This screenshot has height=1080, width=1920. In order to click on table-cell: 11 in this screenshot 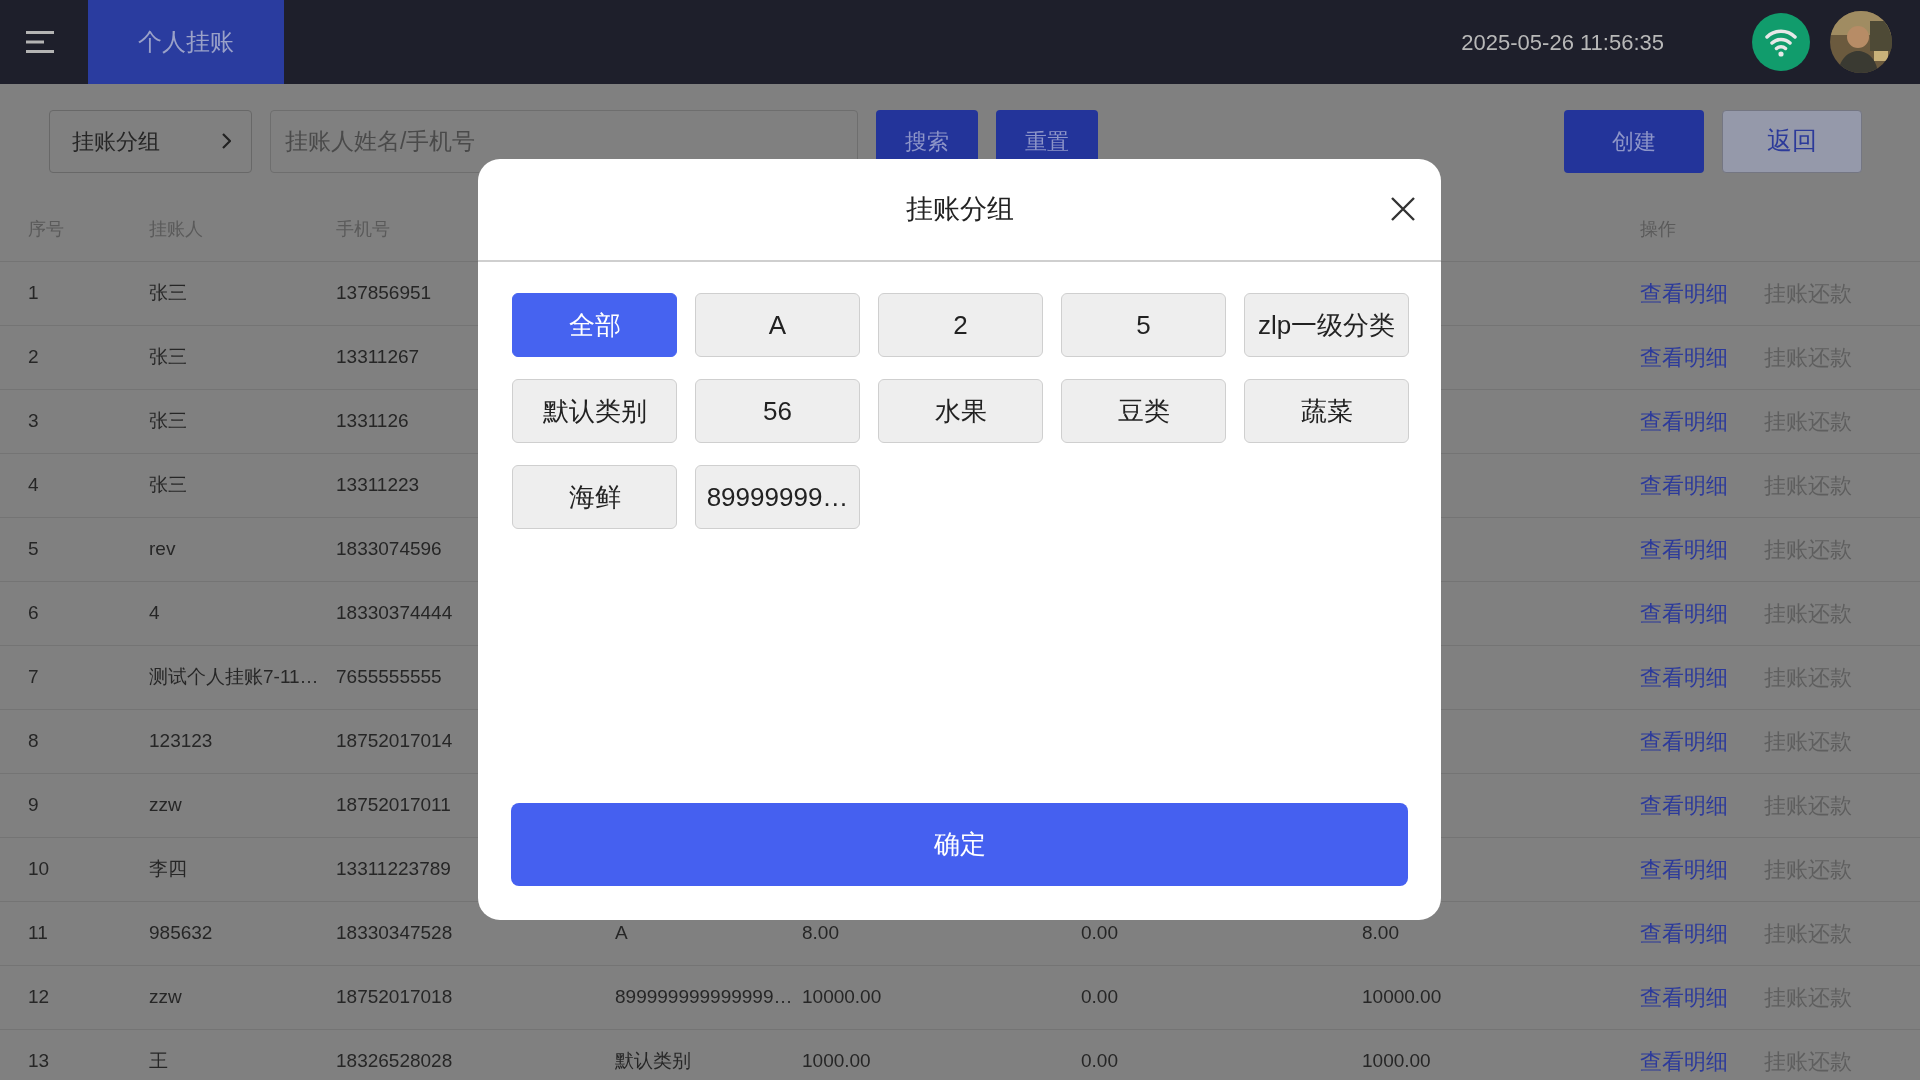, I will do `click(38, 933)`.